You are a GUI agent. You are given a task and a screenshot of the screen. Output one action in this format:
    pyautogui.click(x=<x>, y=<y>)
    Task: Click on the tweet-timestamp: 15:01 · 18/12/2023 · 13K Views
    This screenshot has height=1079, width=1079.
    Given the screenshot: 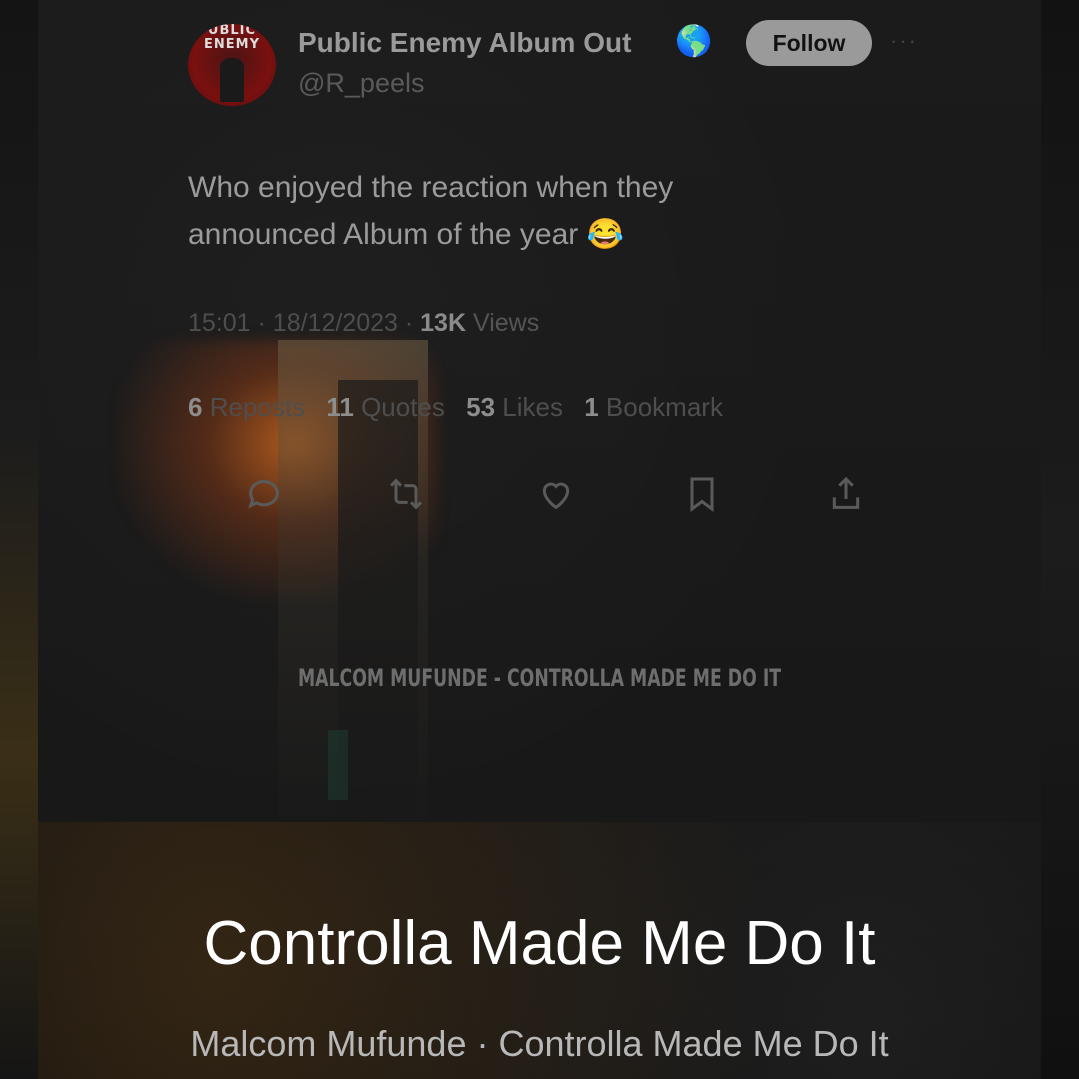 What is the action you would take?
    pyautogui.click(x=363, y=323)
    